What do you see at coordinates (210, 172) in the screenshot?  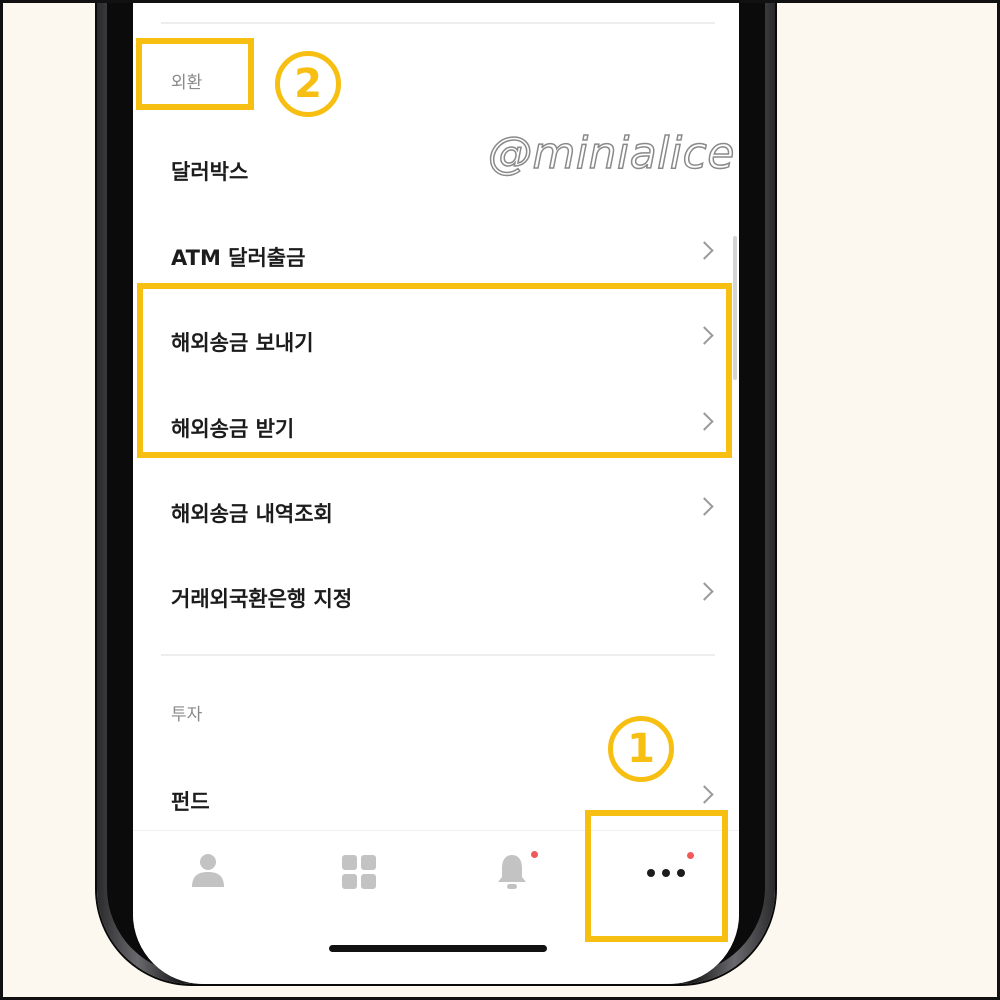 I see `menu-item-label: 달러박스` at bounding box center [210, 172].